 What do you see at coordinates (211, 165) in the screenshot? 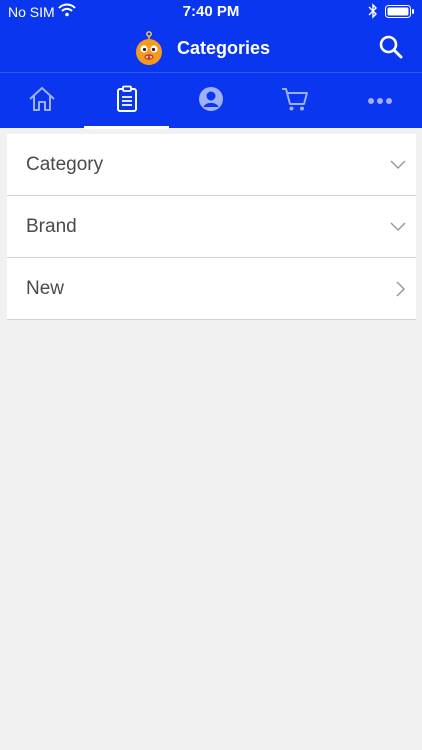
I see `list-item-category: Category` at bounding box center [211, 165].